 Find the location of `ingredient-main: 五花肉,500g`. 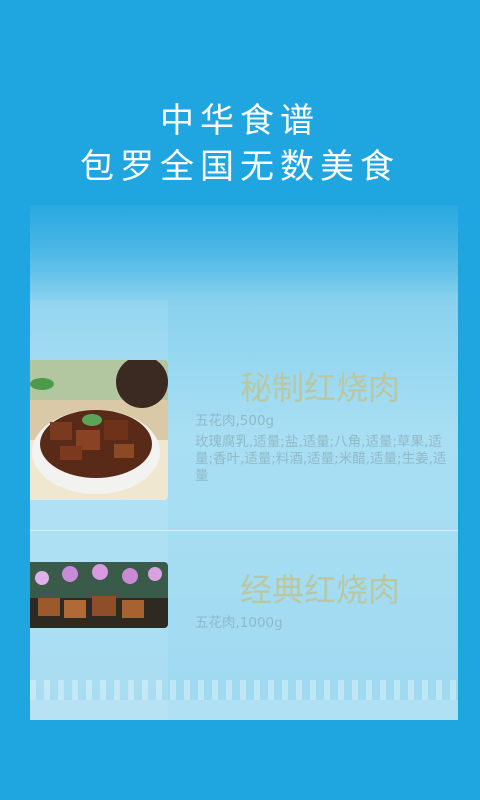

ingredient-main: 五花肉,500g is located at coordinates (235, 421).